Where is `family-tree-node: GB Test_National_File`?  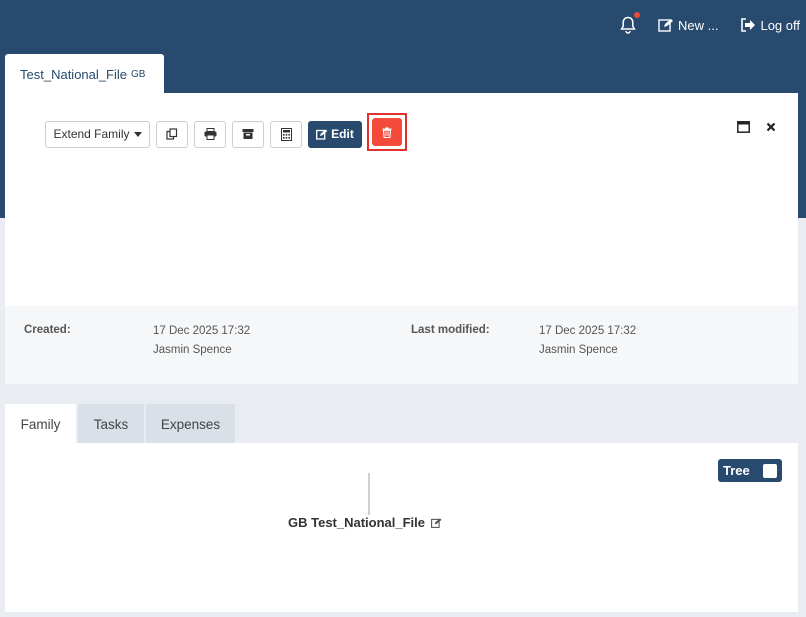 family-tree-node: GB Test_National_File is located at coordinates (365, 522).